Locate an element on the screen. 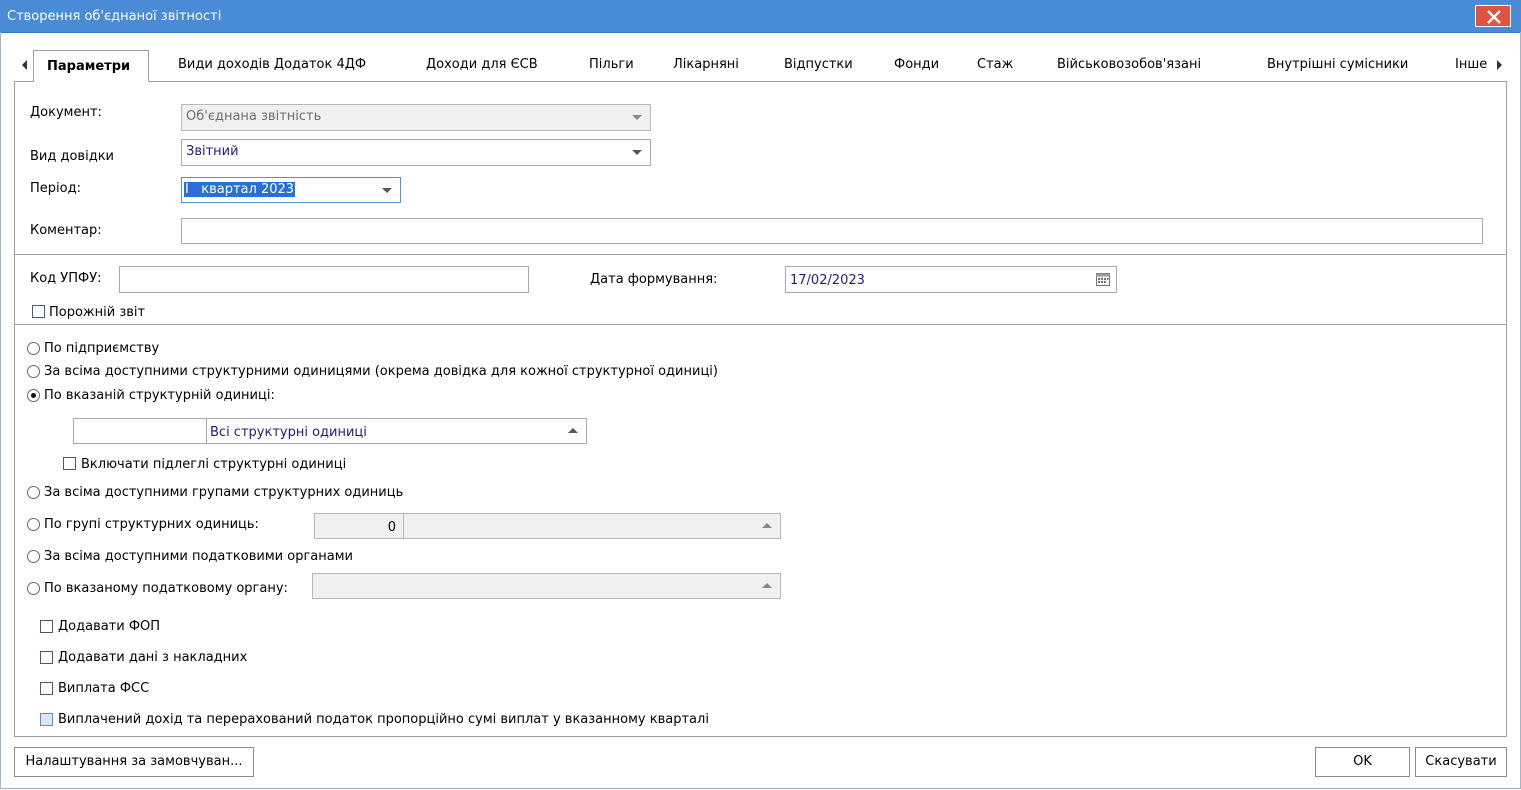 The image size is (1521, 790). tab-vacations: Відпустки is located at coordinates (818, 64).